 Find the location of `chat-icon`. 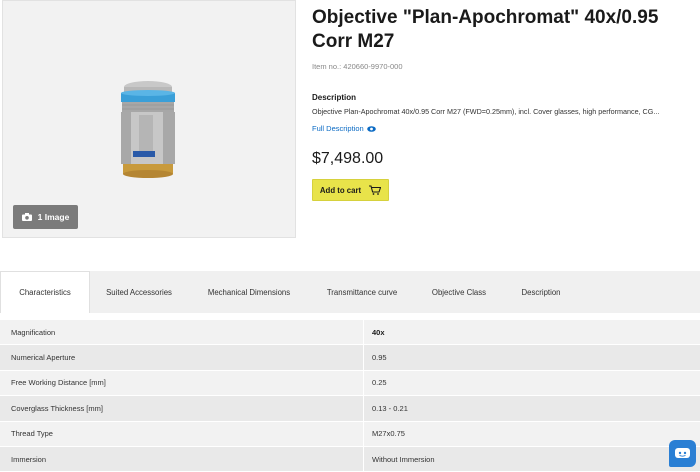

chat-icon is located at coordinates (682, 452).